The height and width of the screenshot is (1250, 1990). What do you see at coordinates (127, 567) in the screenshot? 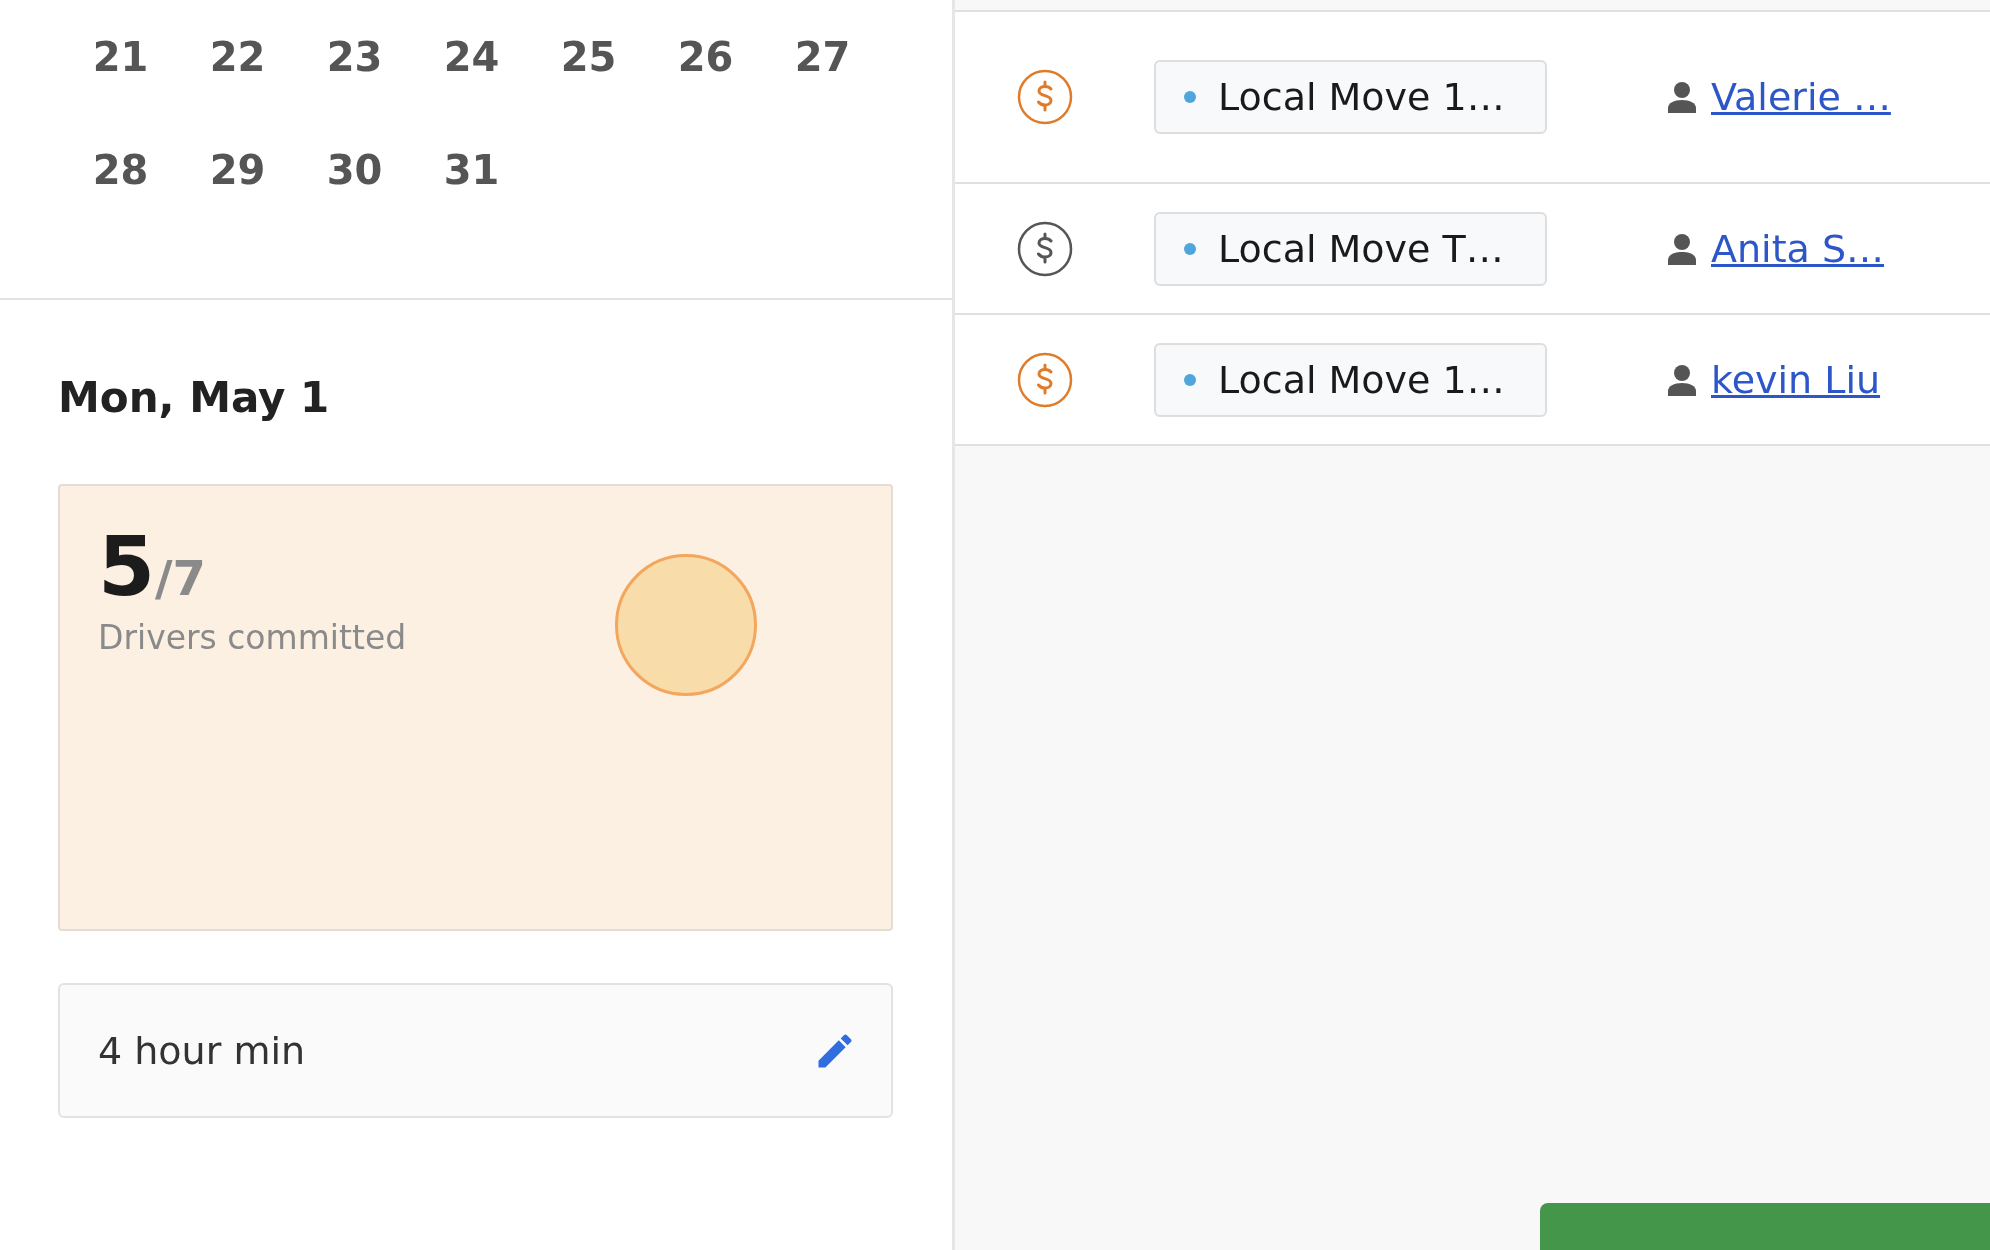
I see `drivers-count: 5` at bounding box center [127, 567].